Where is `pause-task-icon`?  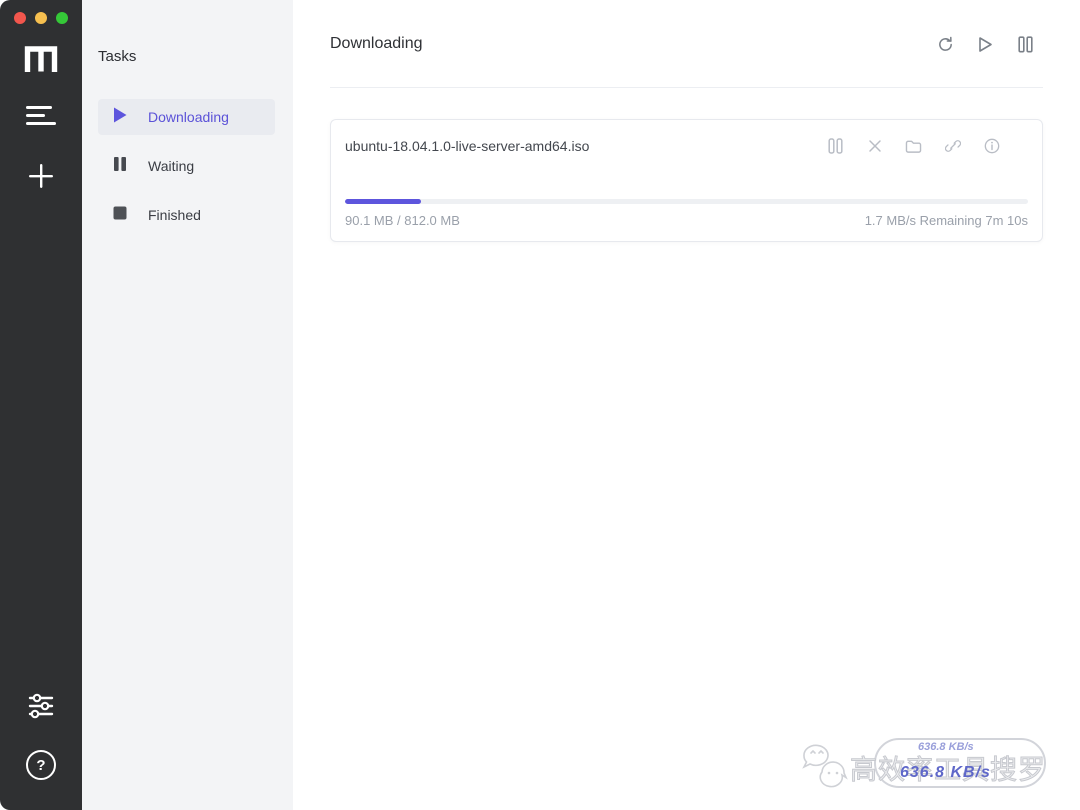
pause-task-icon is located at coordinates (835, 146).